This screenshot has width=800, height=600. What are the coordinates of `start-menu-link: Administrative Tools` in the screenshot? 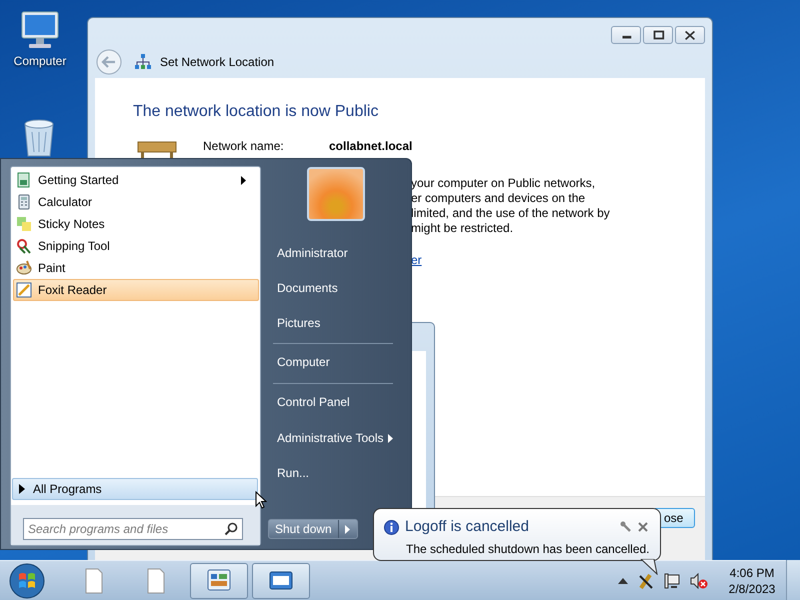 It's located at (333, 437).